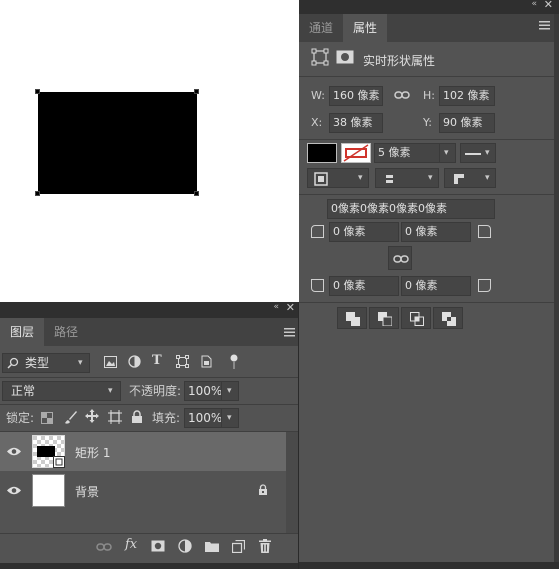  What do you see at coordinates (149, 332) in the screenshot?
I see `layers-tabbar: 图层 路径` at bounding box center [149, 332].